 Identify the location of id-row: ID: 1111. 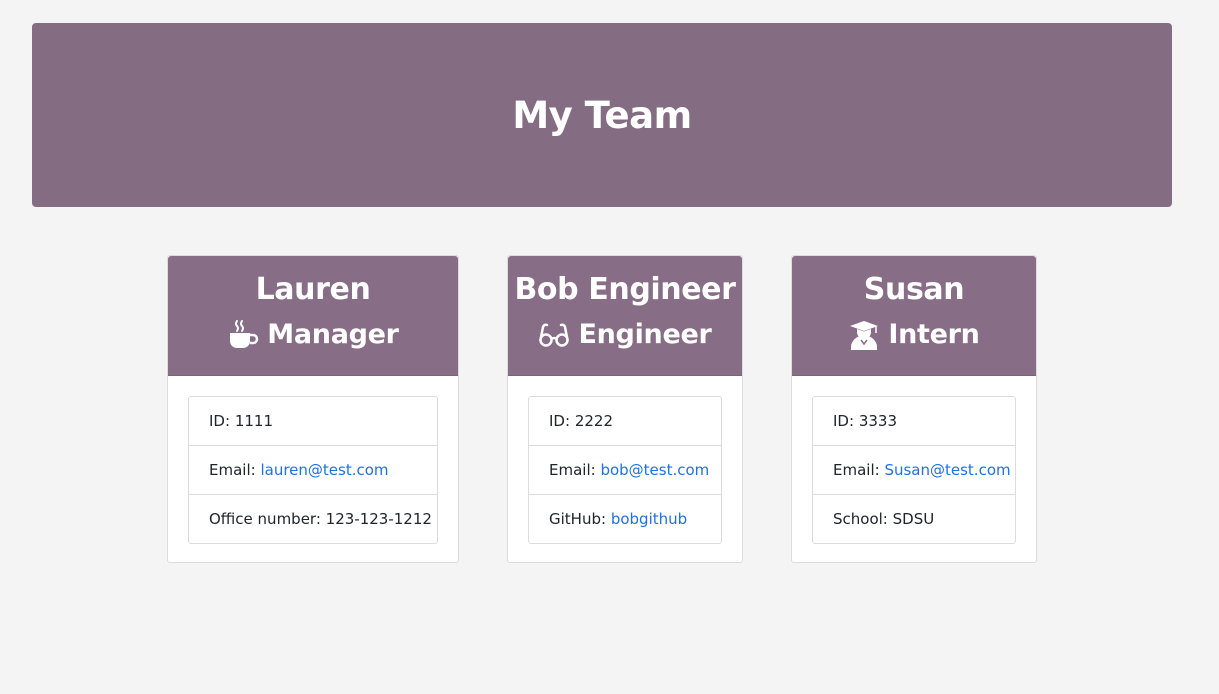
(313, 421).